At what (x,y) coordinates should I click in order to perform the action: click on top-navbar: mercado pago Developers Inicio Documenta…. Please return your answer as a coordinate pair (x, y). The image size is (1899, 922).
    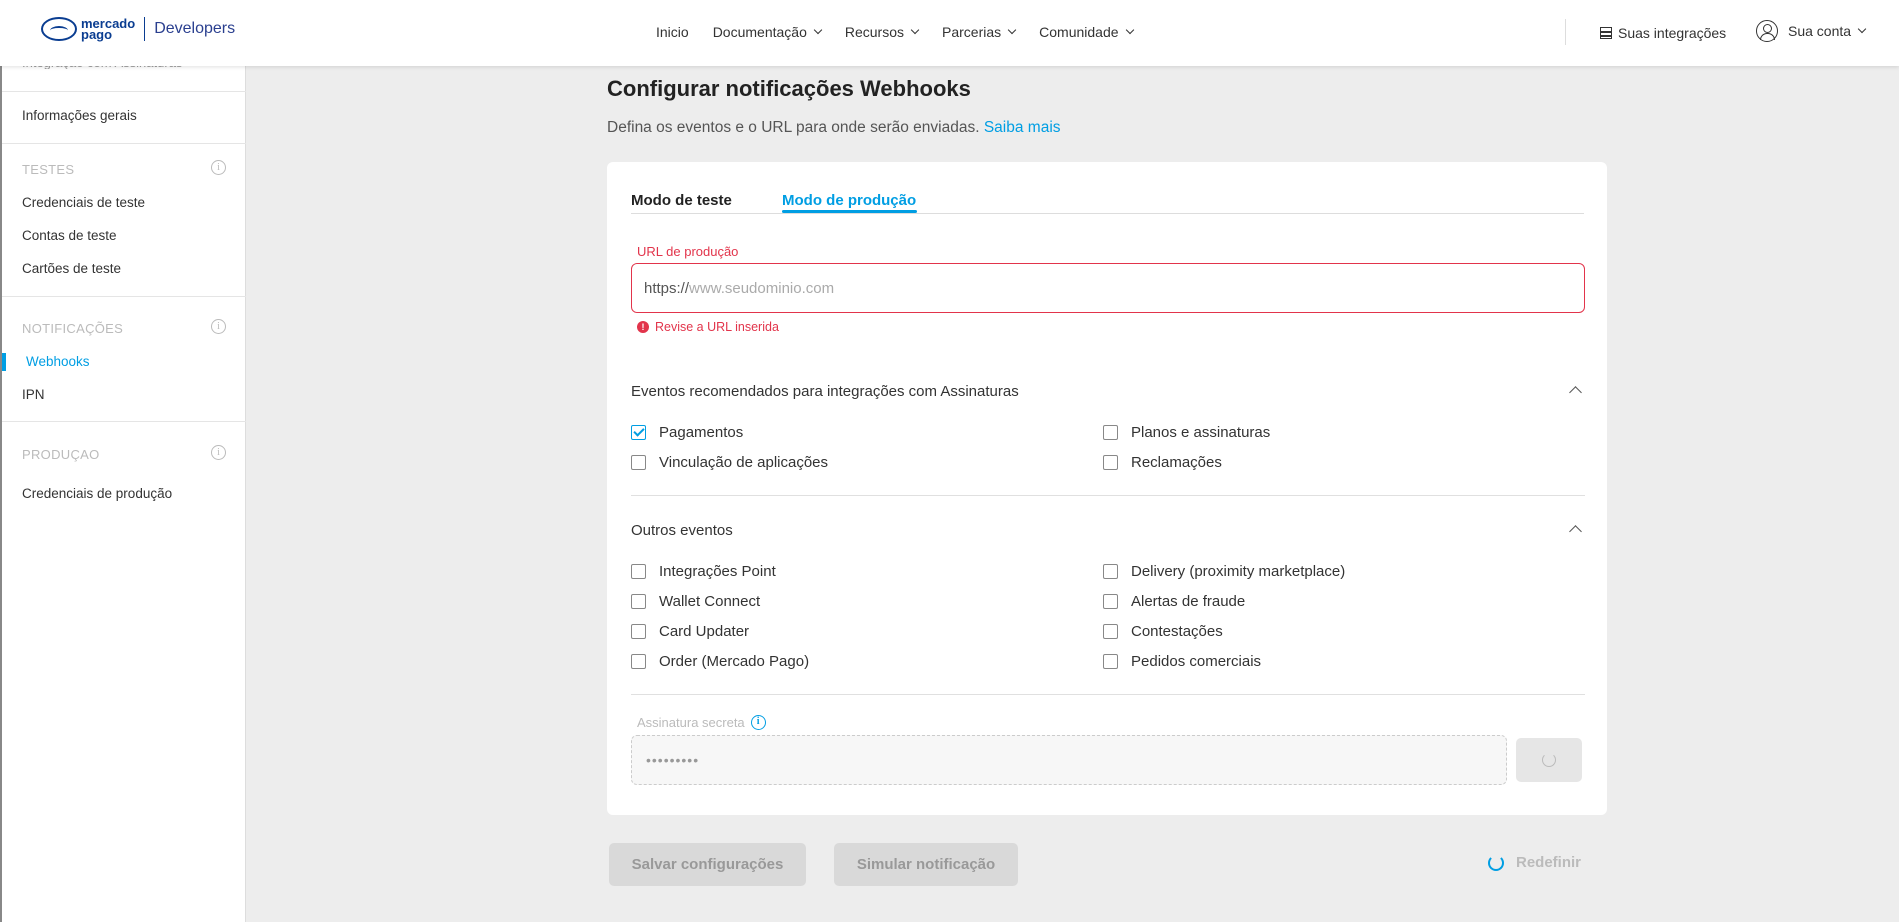
    Looking at the image, I should click on (949, 33).